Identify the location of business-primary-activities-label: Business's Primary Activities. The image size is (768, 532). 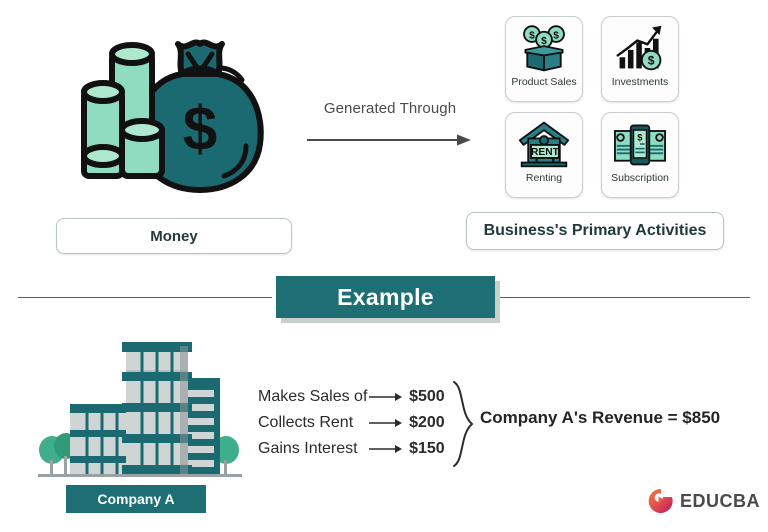
(595, 231).